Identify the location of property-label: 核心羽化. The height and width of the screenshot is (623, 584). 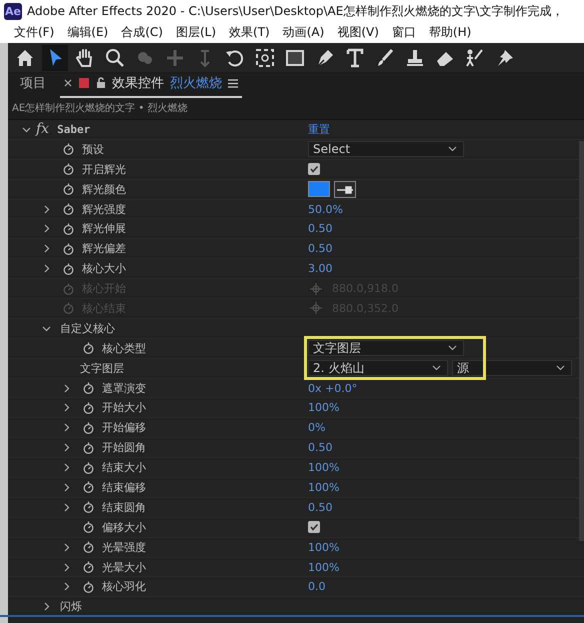
(124, 586).